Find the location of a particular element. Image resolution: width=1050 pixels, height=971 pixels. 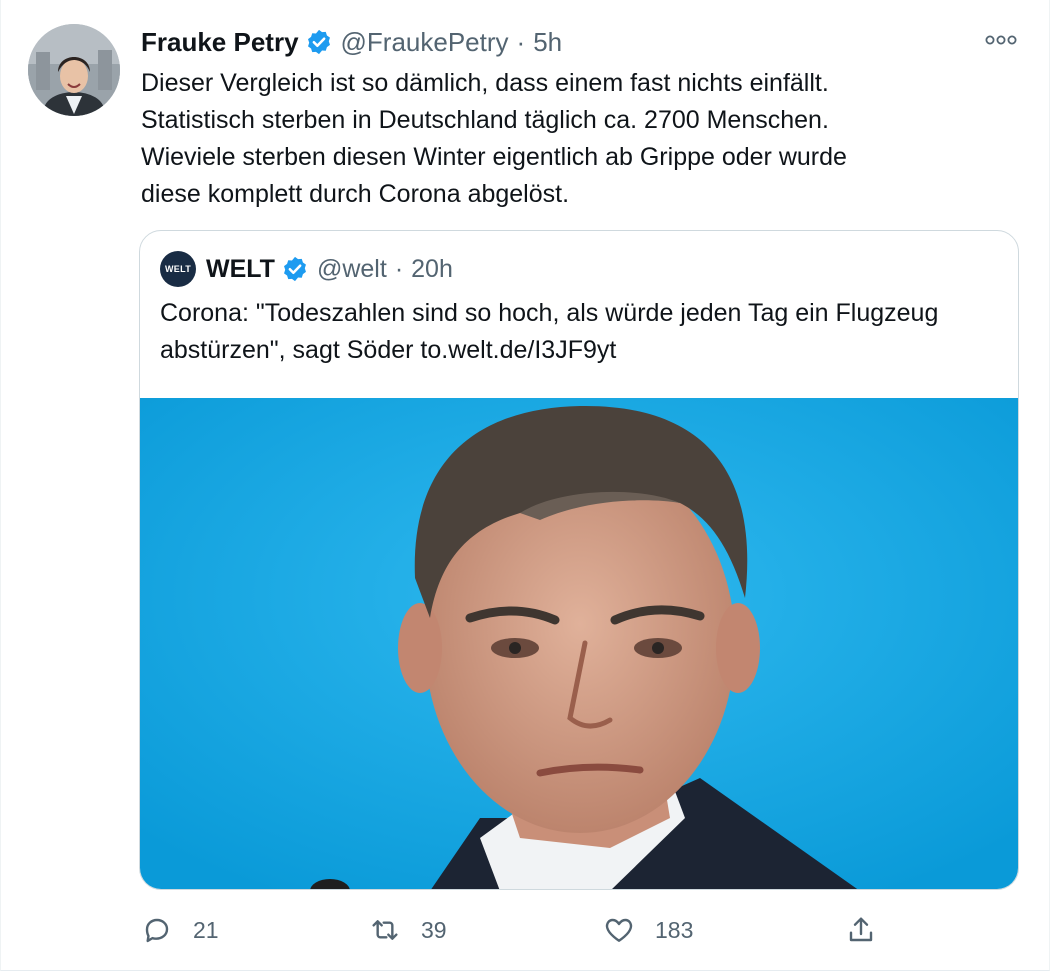

author-name: Frauke Petry is located at coordinates (220, 42).